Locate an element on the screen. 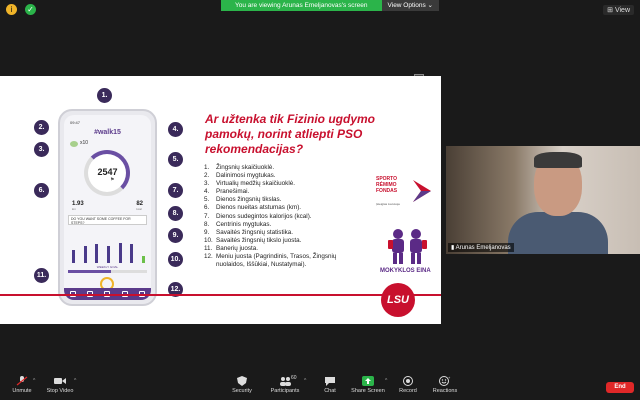  top-left-icons: i ✓ is located at coordinates (21, 9).